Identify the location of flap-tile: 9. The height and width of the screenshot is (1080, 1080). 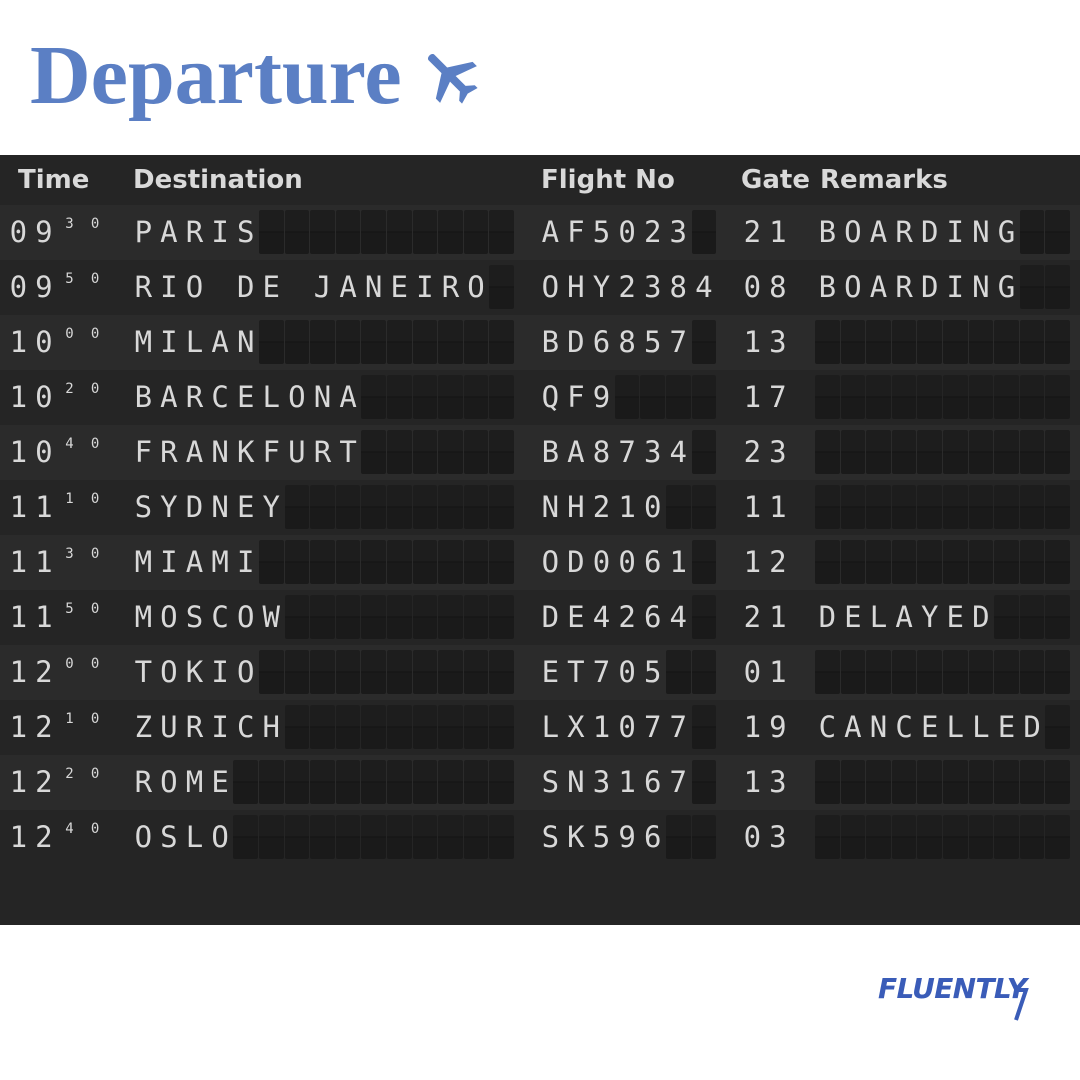
(778, 727).